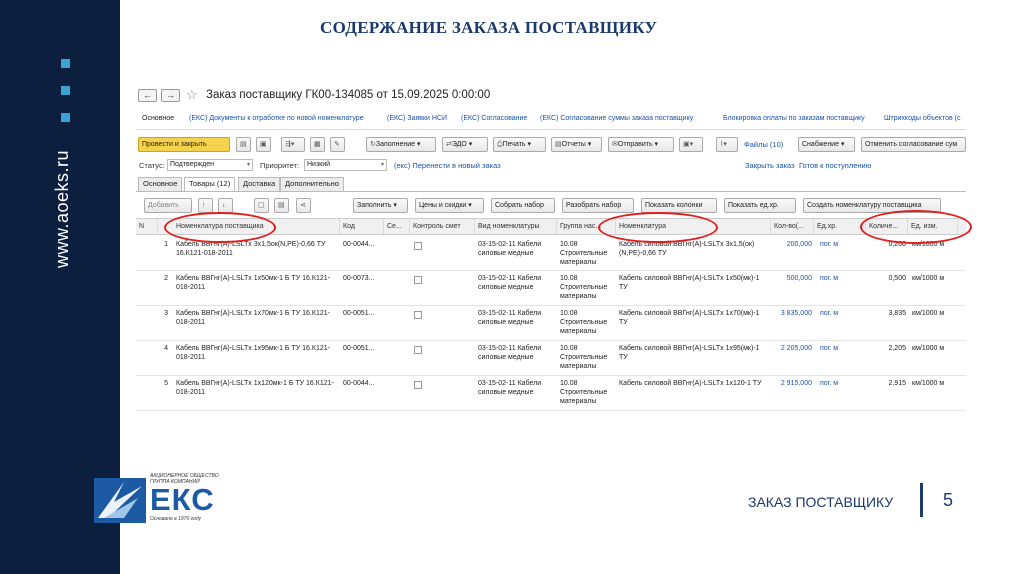 Image resolution: width=1024 pixels, height=574 pixels. Describe the element at coordinates (447, 165) in the screenshot. I see `move-to-new-order-link: (екс) Перенести в новый заказ` at that location.